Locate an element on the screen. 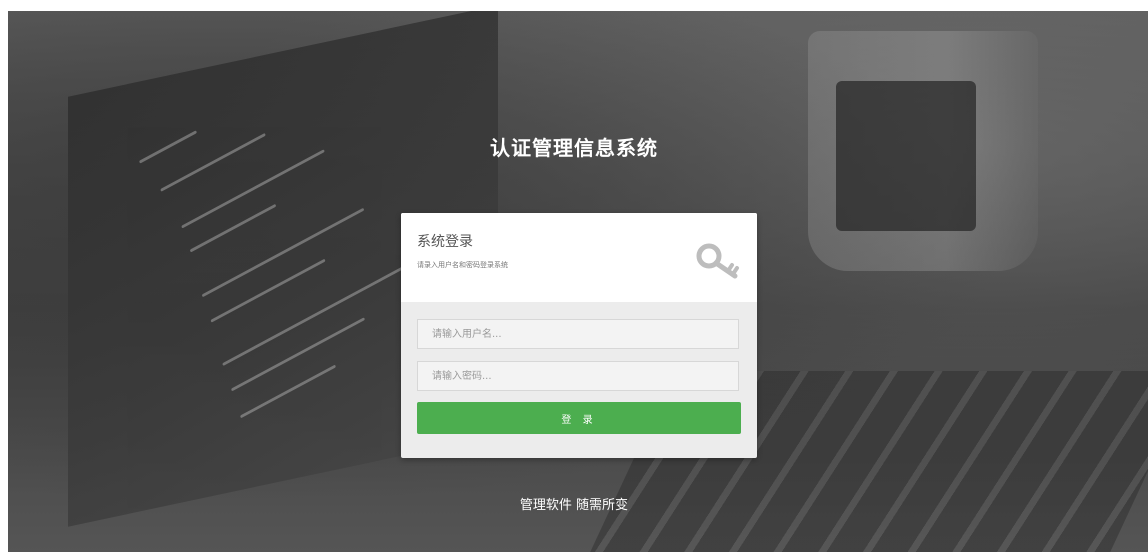  page-title: 认证管理信息系统 is located at coordinates (574, 148).